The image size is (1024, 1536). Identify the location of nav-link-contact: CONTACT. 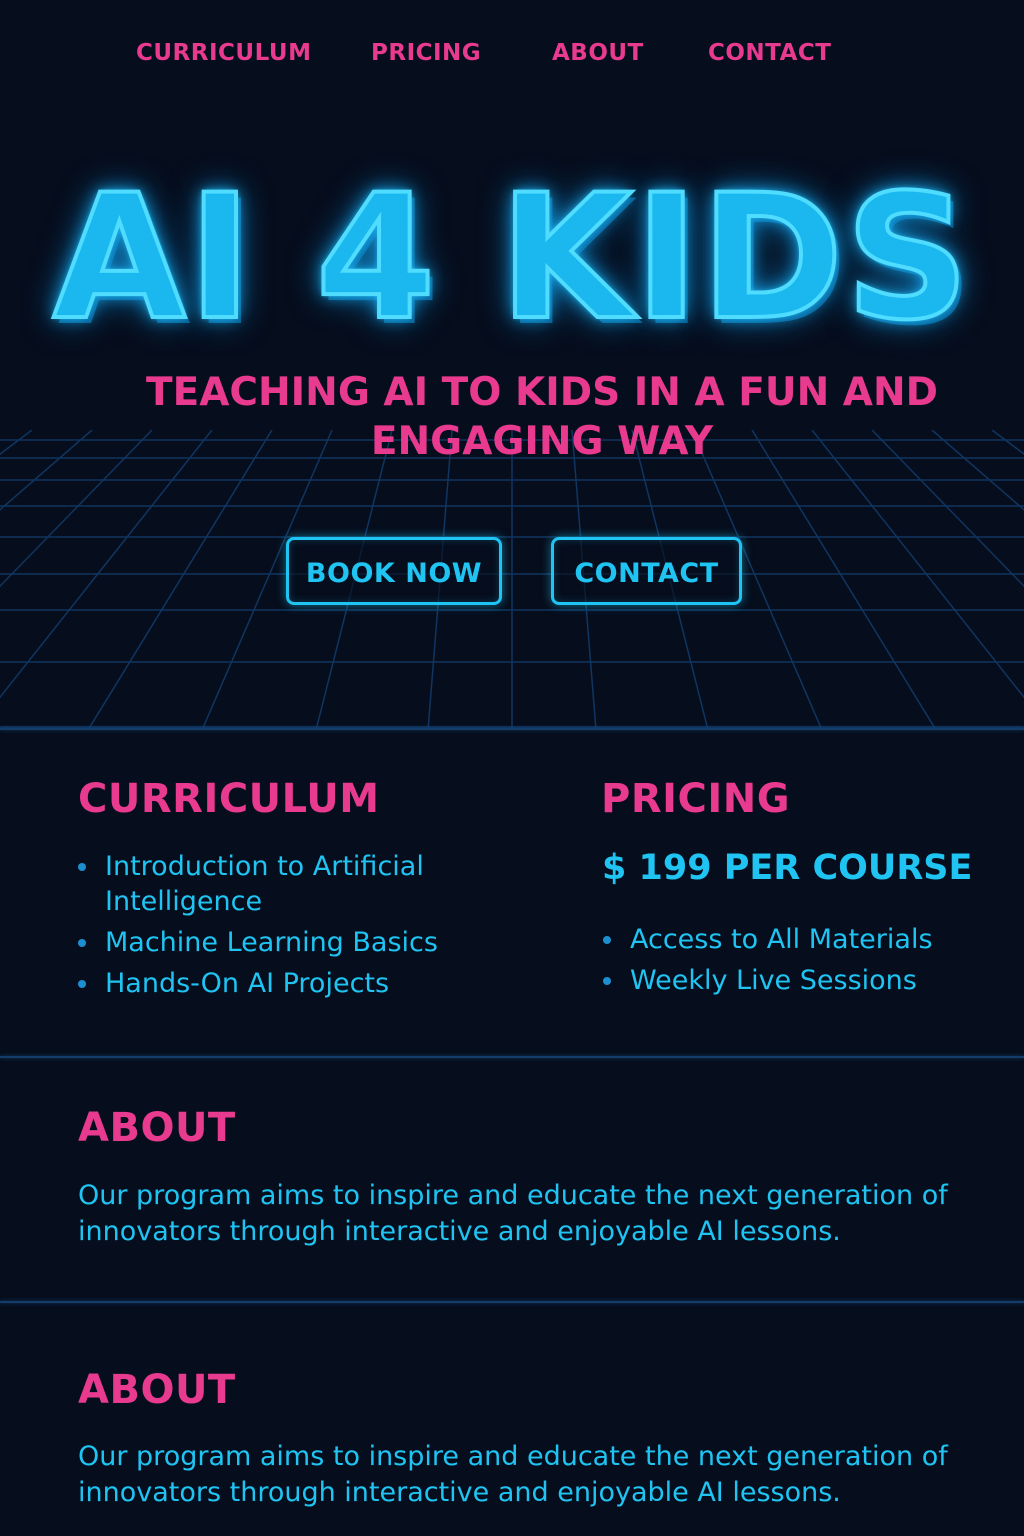
(769, 53).